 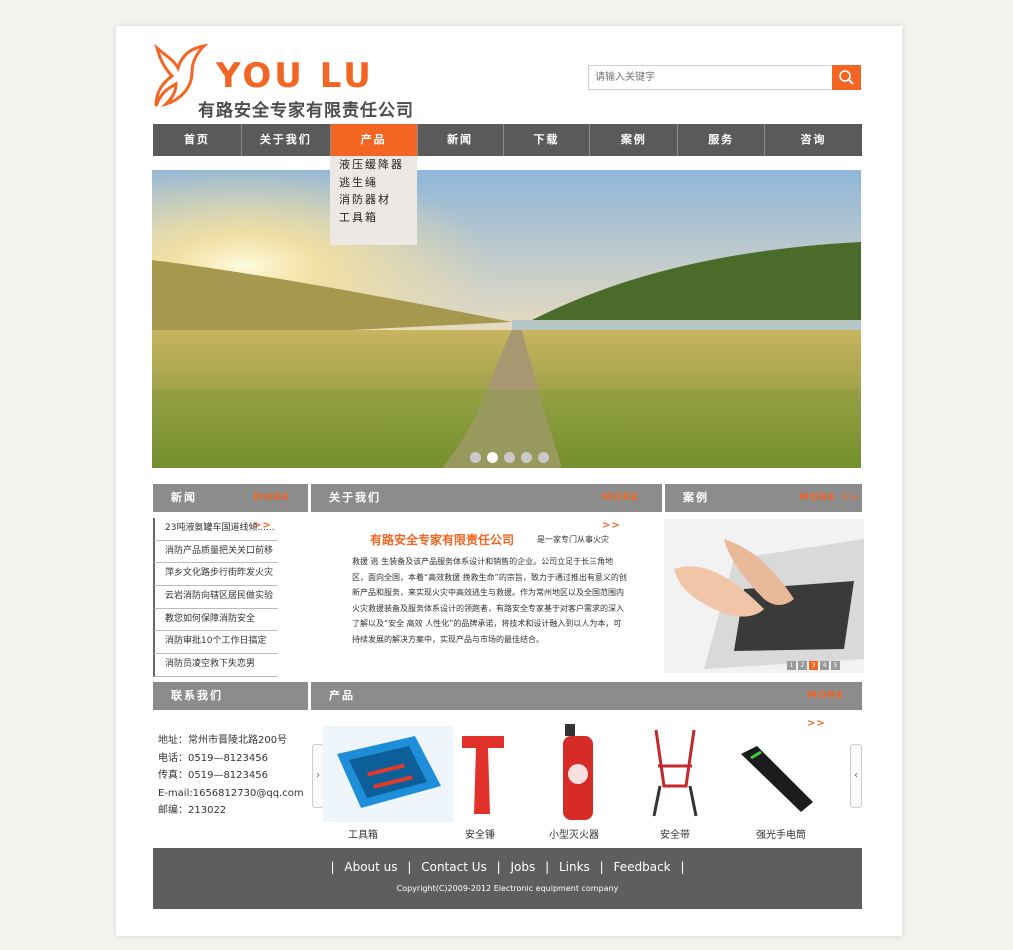 I want to click on footer-link-feedback: Feedback, so click(x=641, y=867).